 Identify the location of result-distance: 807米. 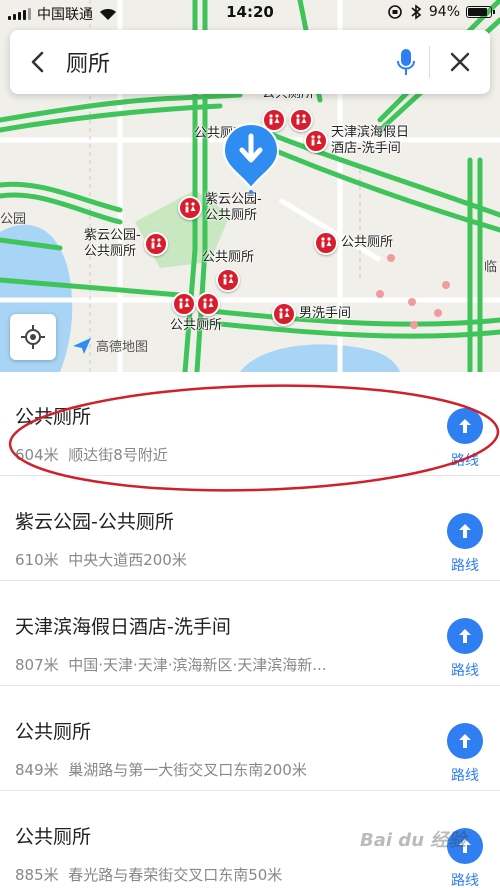
(37, 665).